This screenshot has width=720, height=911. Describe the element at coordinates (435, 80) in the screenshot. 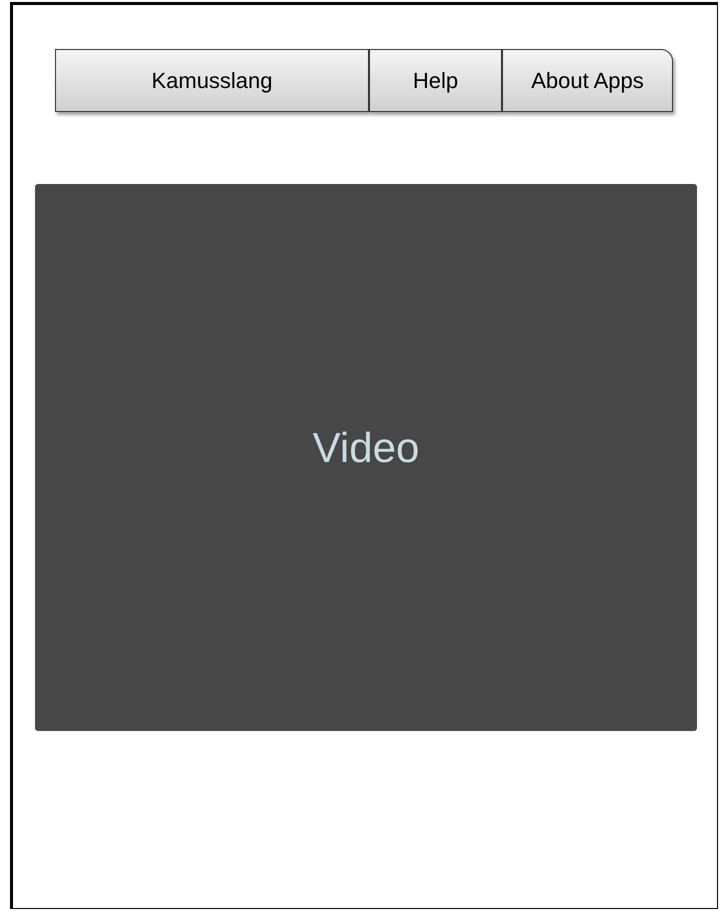

I see `tab: Help` at that location.